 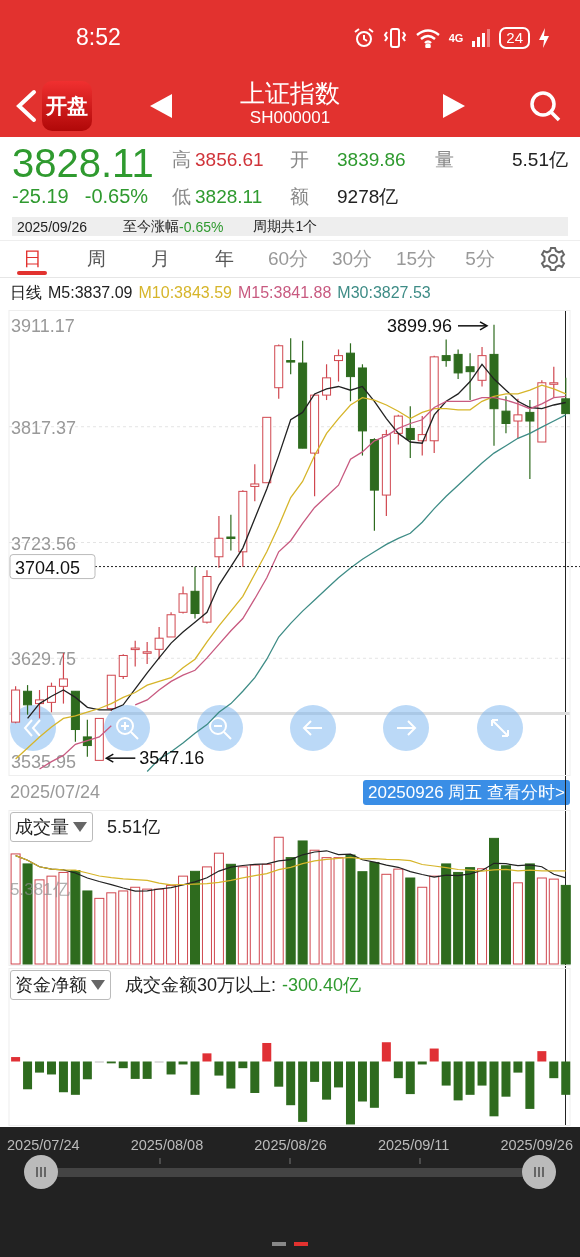 I want to click on field-value: 9278亿, so click(x=368, y=196).